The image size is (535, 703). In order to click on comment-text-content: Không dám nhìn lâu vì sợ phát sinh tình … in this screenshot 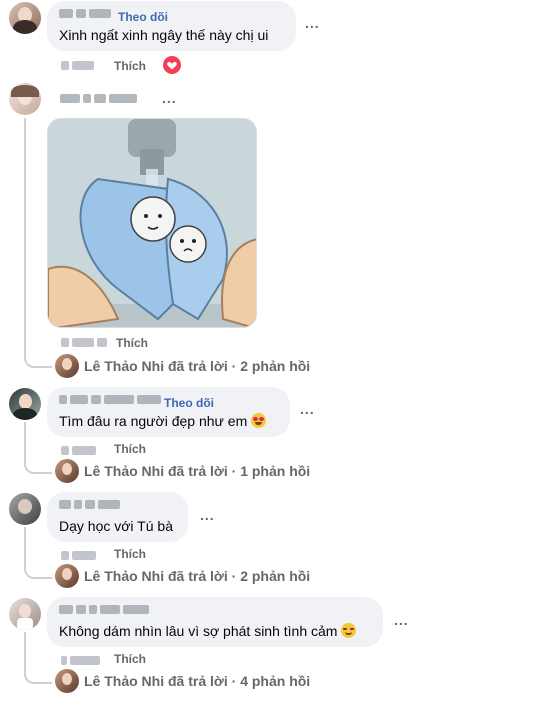, I will do `click(198, 631)`.